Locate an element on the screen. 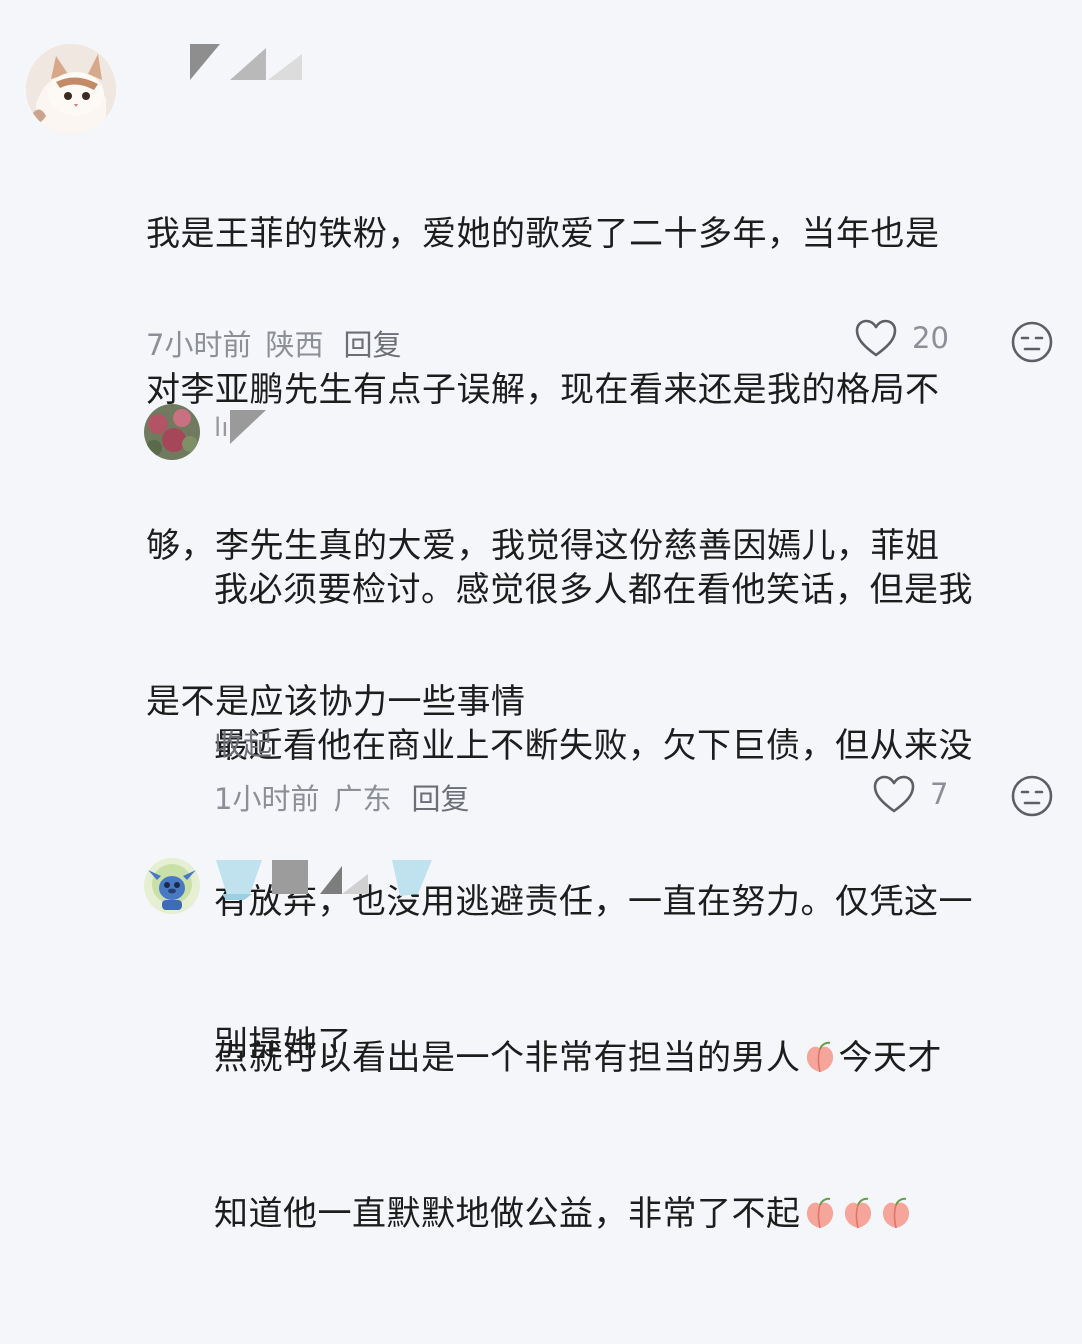 The height and width of the screenshot is (1344, 1082). like-count: 20 is located at coordinates (930, 338).